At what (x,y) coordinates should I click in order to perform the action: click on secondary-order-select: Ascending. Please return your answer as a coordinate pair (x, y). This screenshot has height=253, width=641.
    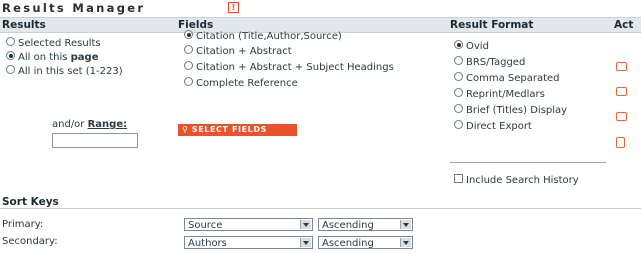
    Looking at the image, I should click on (365, 242).